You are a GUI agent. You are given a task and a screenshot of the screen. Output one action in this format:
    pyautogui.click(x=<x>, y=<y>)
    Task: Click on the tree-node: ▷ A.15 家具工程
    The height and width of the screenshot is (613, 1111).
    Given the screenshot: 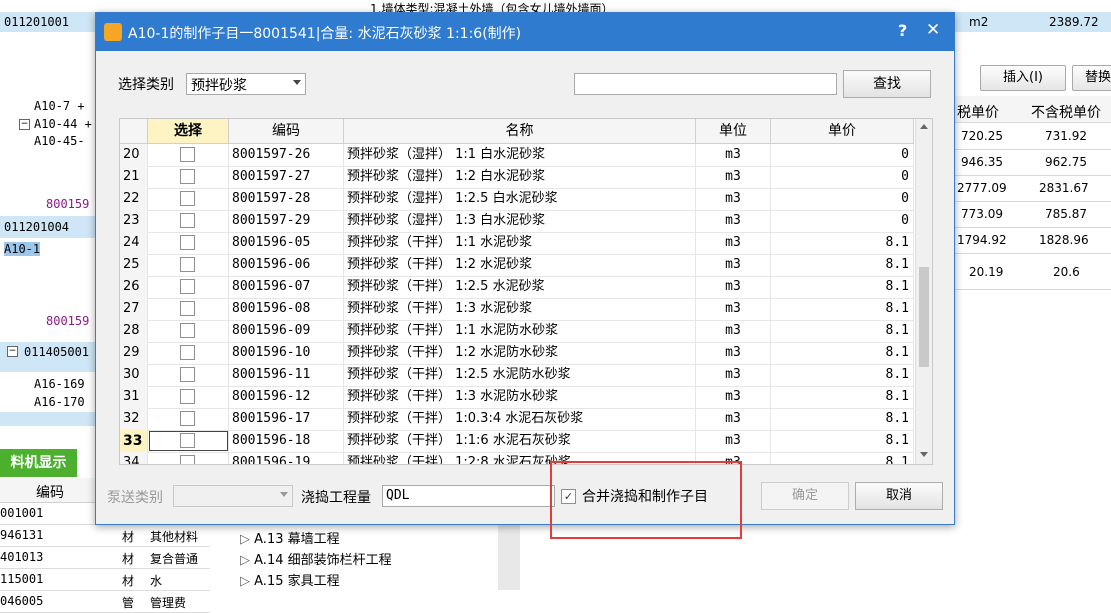 What is the action you would take?
    pyautogui.click(x=316, y=580)
    